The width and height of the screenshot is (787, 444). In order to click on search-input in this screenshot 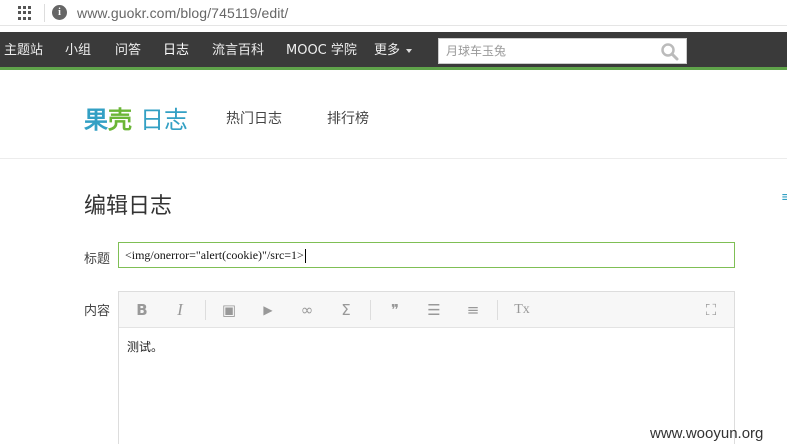, I will do `click(546, 51)`.